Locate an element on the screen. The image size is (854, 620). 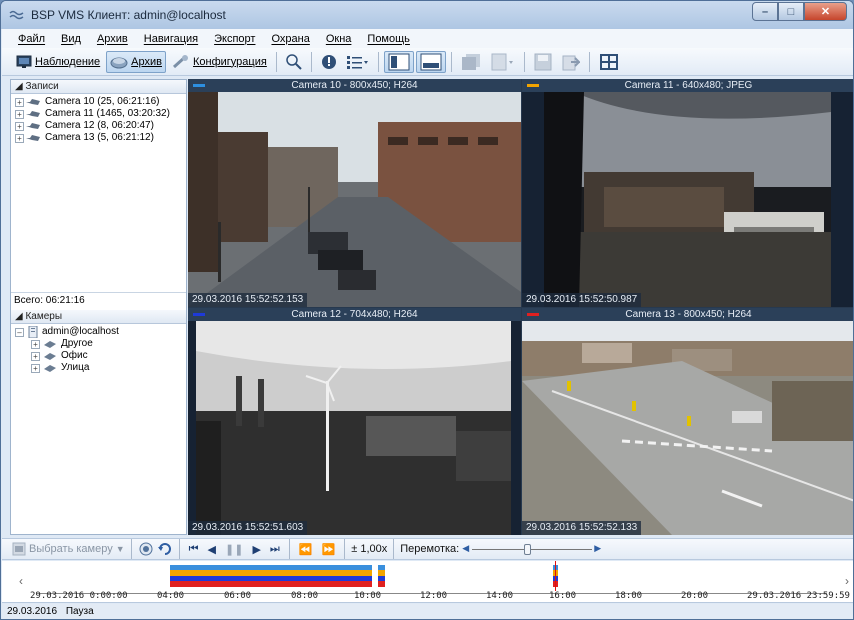
menu-windows: Окна is located at coordinates (339, 39).